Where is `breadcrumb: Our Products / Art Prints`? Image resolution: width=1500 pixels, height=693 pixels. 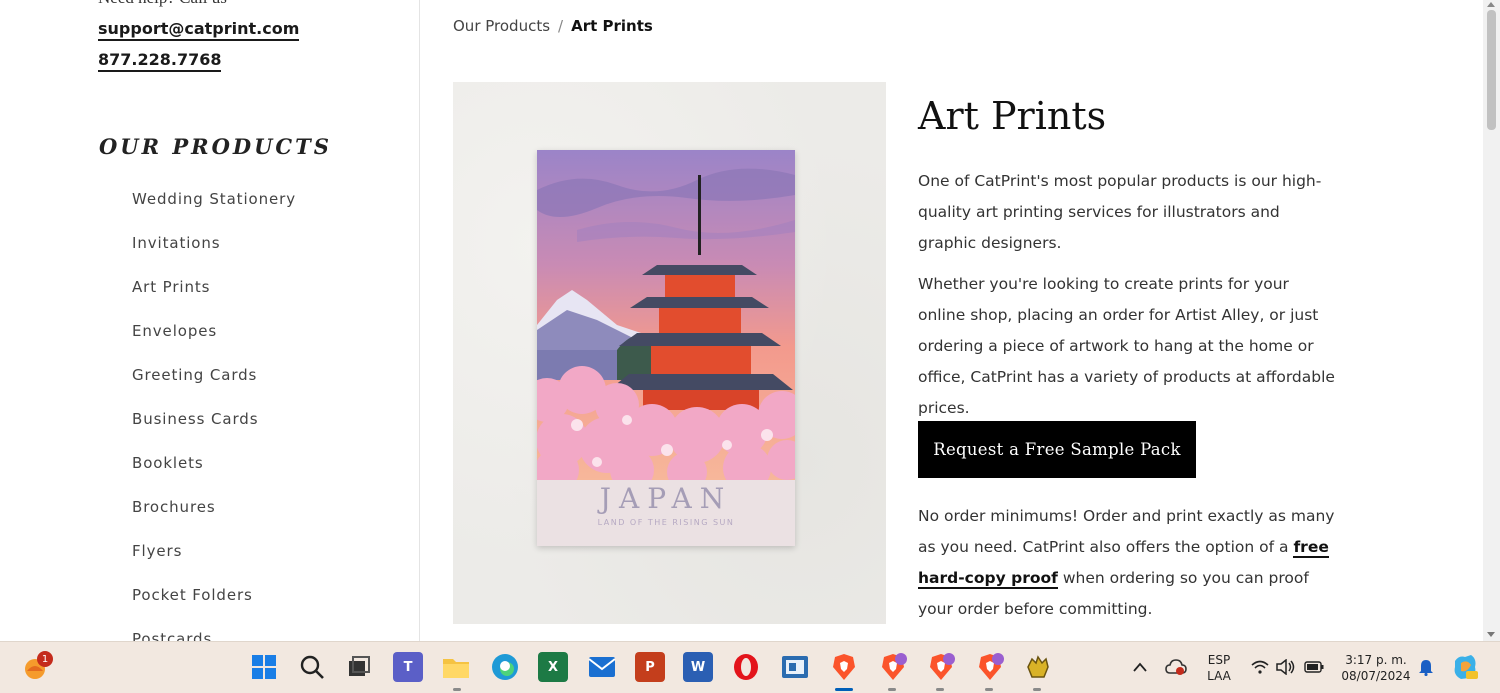
breadcrumb: Our Products / Art Prints is located at coordinates (553, 26).